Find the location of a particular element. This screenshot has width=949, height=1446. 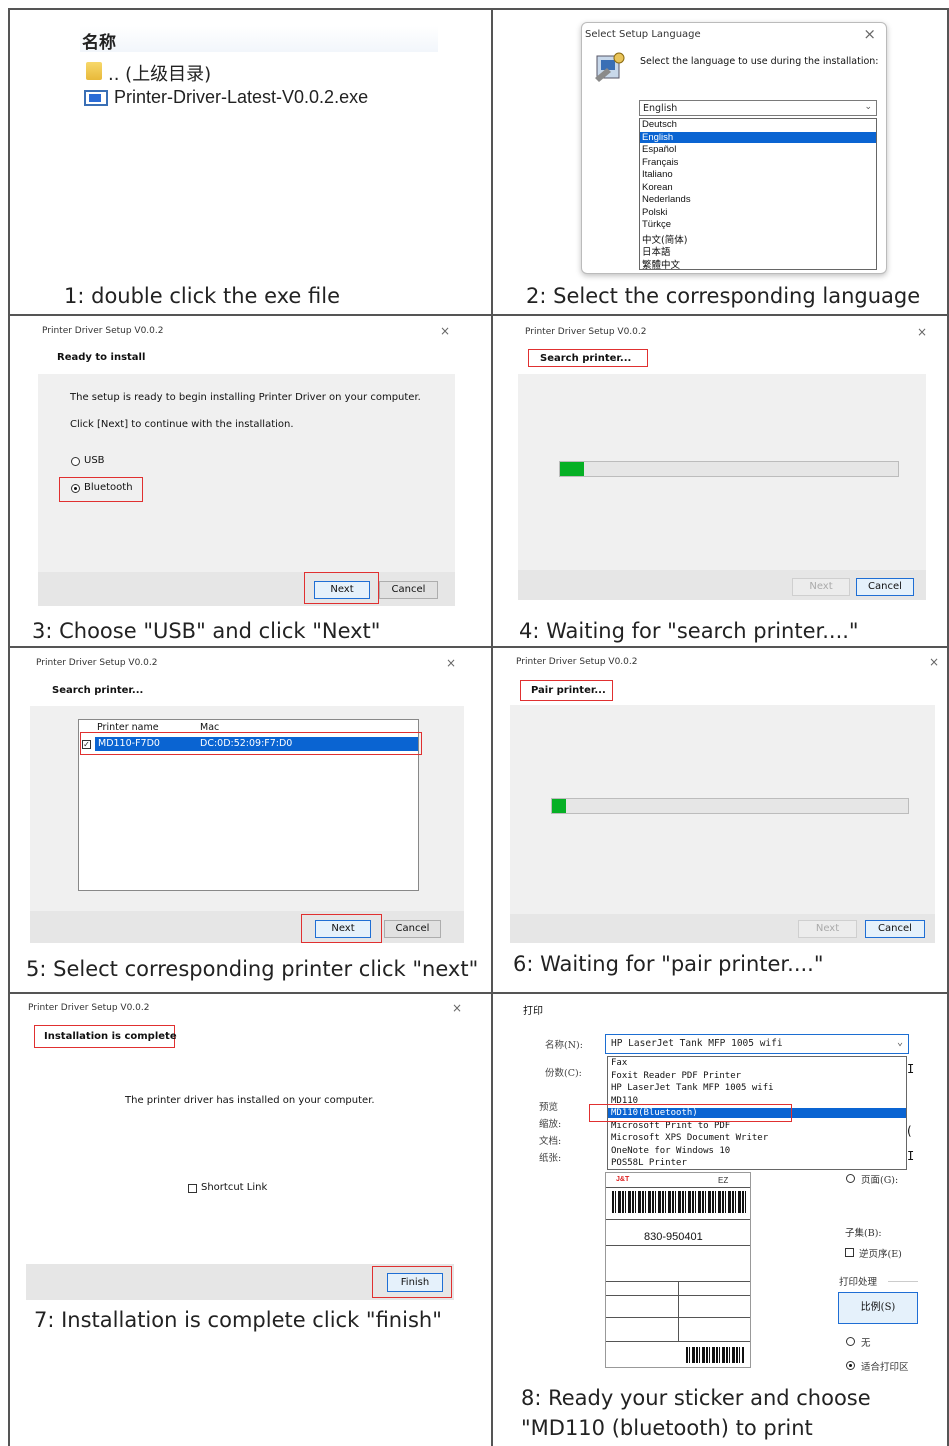

language-option: Français is located at coordinates (660, 162).